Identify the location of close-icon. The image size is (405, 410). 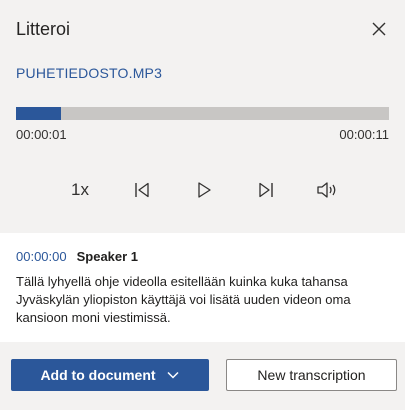
(379, 29).